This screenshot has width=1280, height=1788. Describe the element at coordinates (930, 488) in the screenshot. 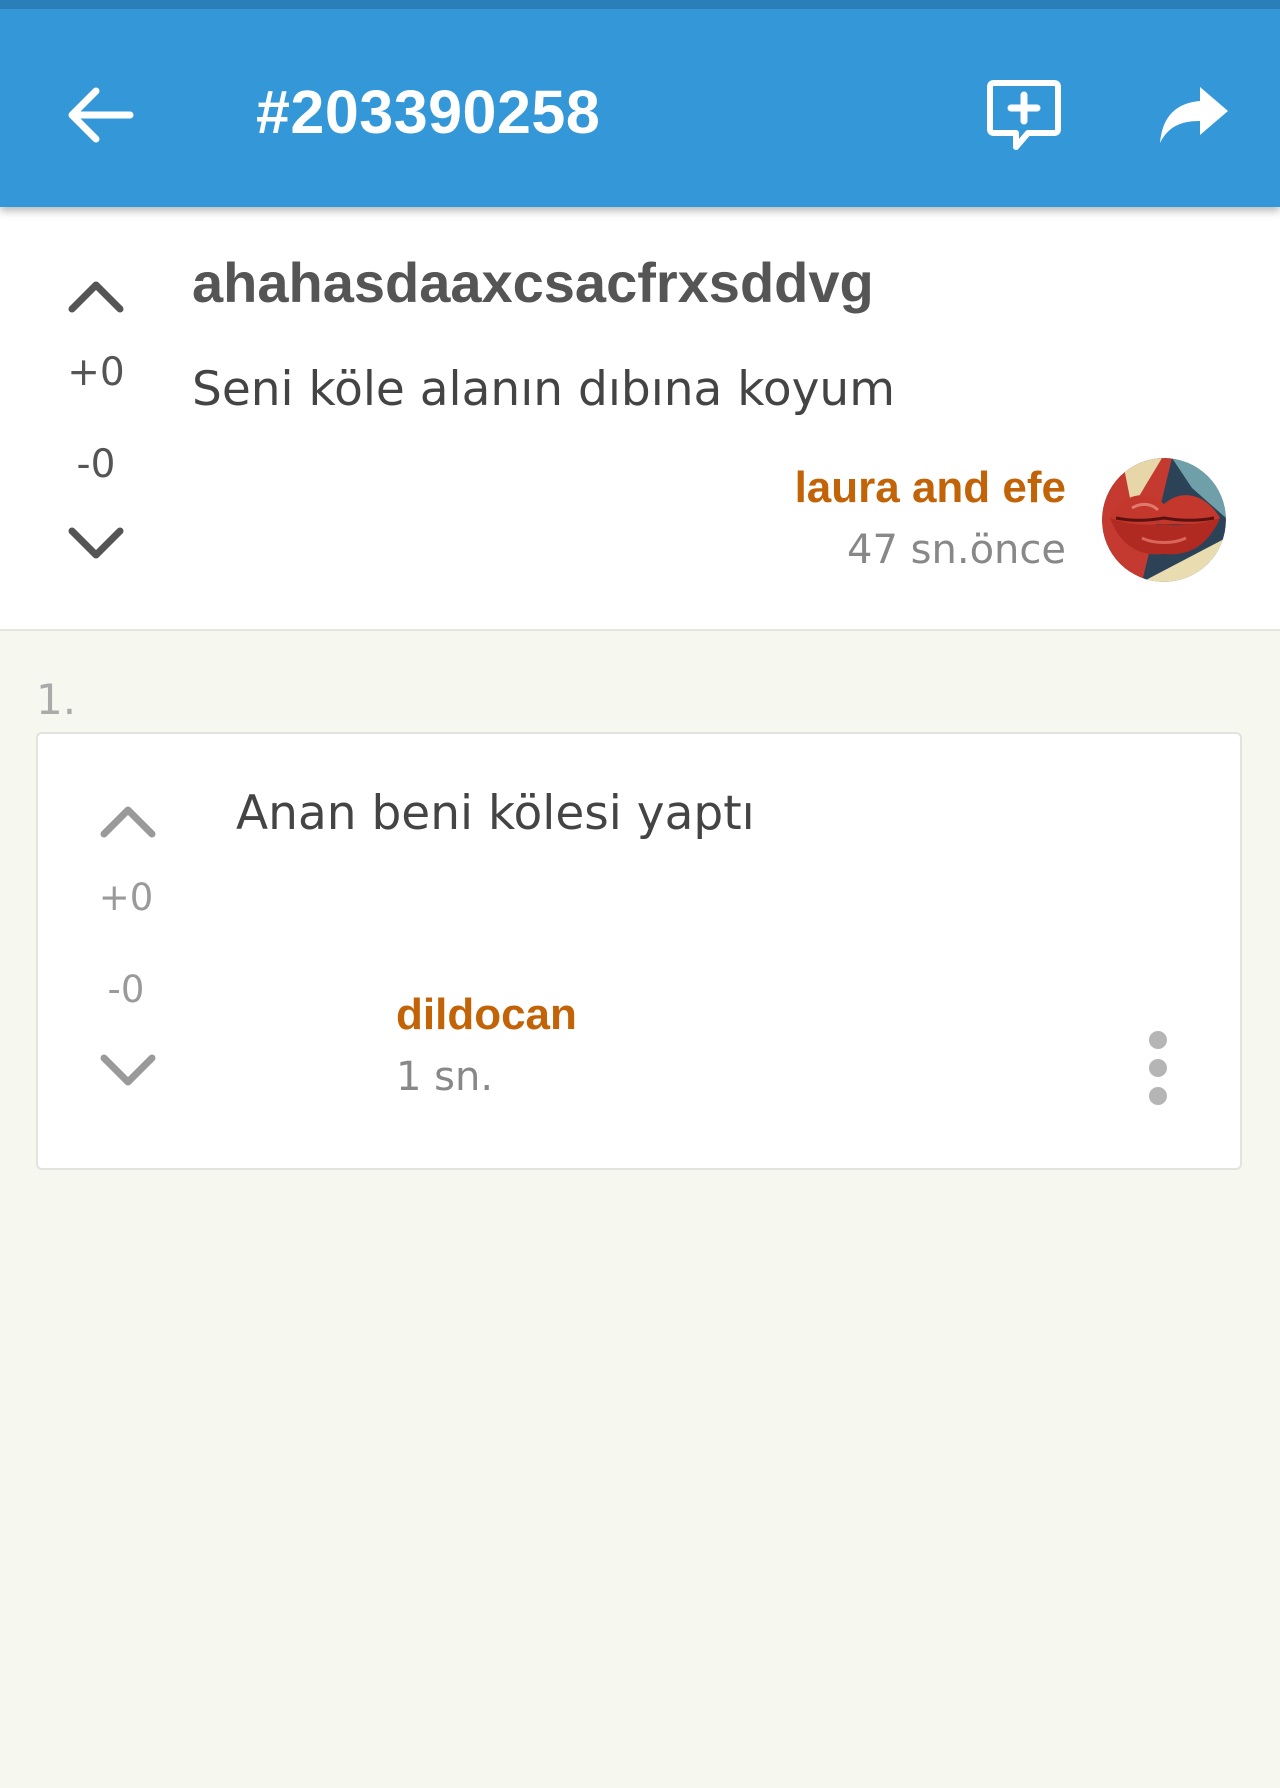

I see `entry-author: laura and efe` at that location.